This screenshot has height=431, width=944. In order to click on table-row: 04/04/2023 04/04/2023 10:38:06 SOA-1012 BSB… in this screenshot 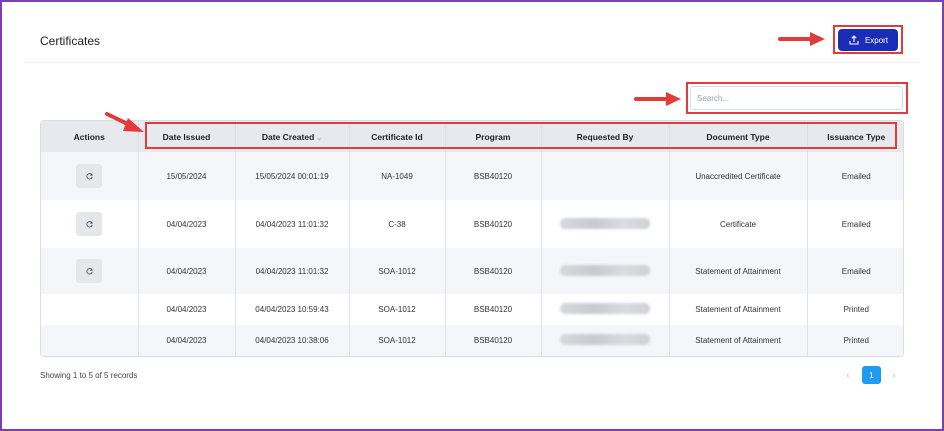, I will do `click(472, 340)`.